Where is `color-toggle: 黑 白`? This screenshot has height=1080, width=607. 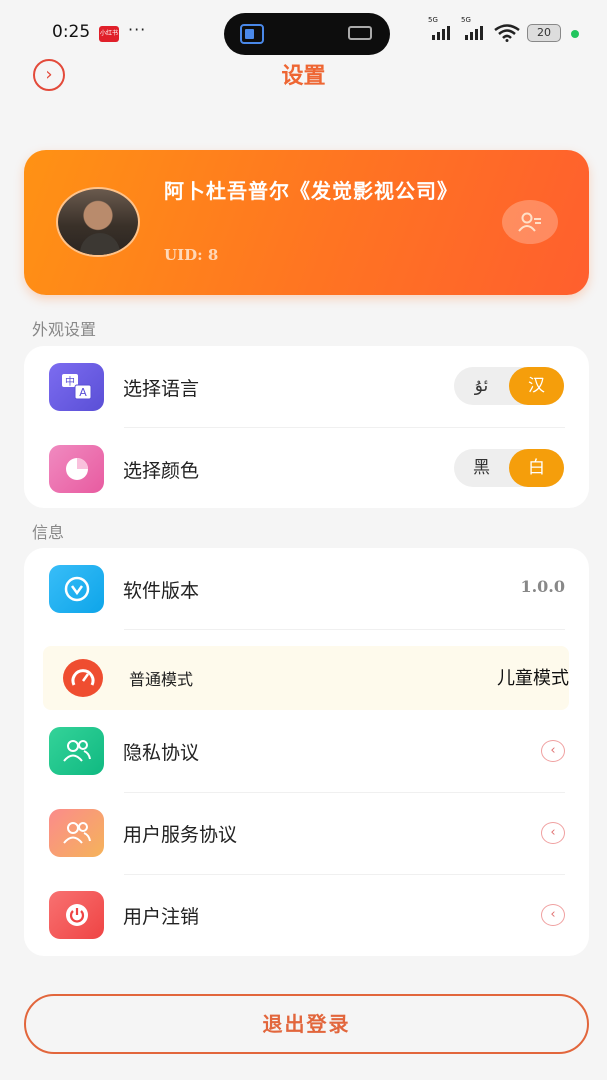 color-toggle: 黑 白 is located at coordinates (509, 468).